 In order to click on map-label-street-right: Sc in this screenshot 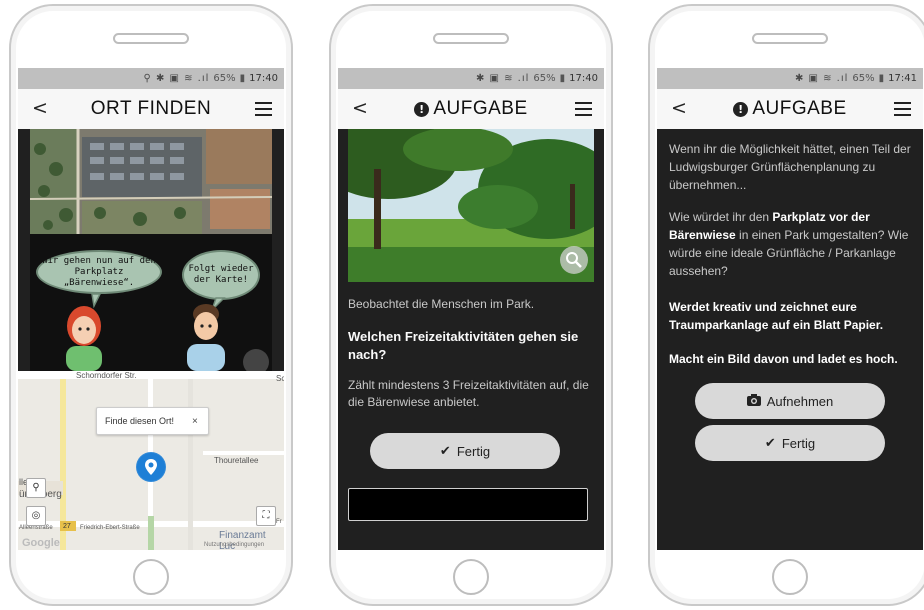, I will do `click(280, 378)`.